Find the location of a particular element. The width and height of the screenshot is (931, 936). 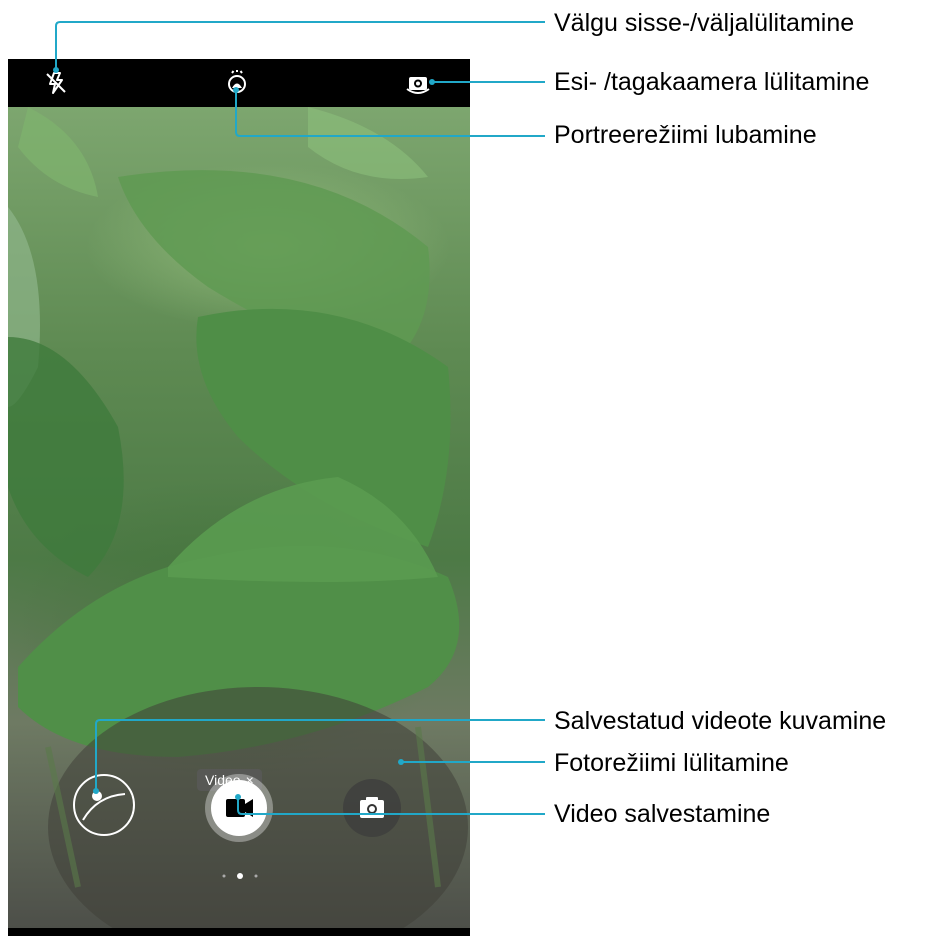

callout-photo-mode: Fotorežiimi lülitamine is located at coordinates (671, 763).